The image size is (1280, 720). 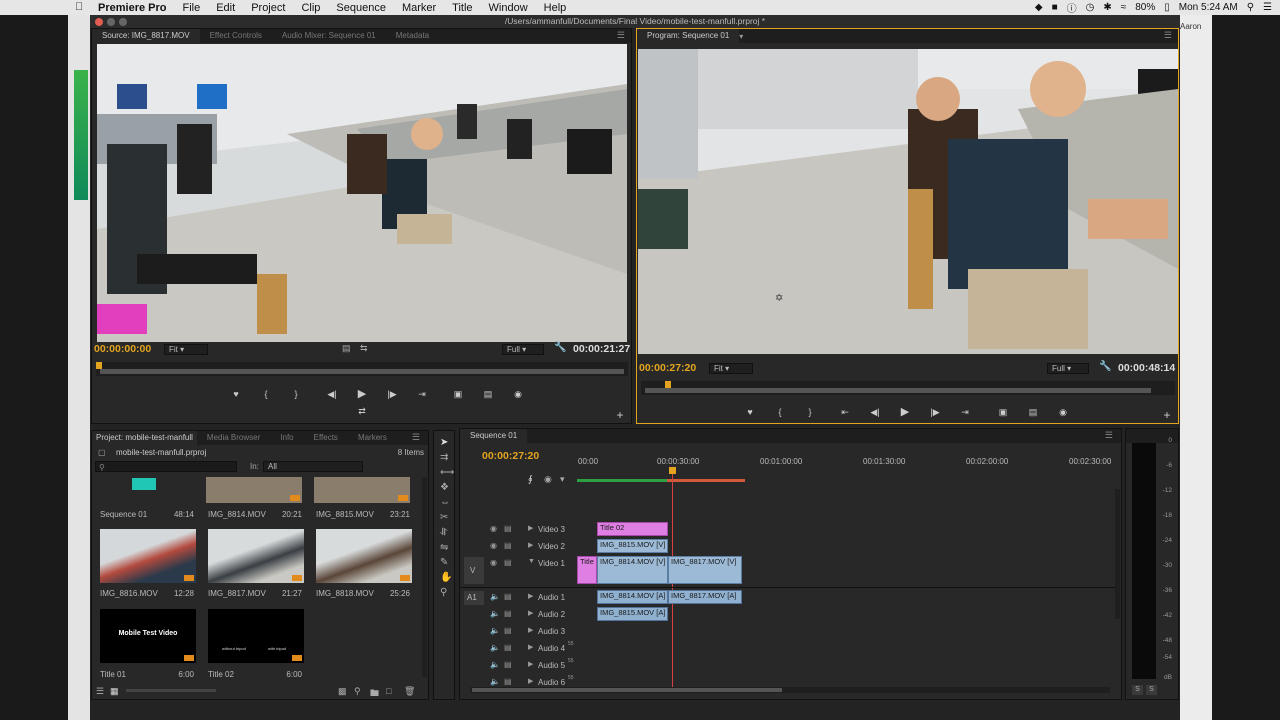 What do you see at coordinates (148, 636) in the screenshot?
I see `bin-thumb-title01: Mobile Test Video` at bounding box center [148, 636].